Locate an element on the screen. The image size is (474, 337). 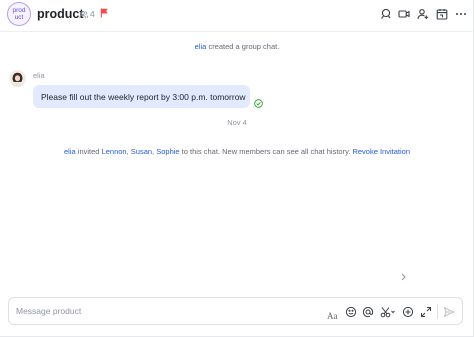
chat-header: prod uct product 4 is located at coordinates (237, 16).